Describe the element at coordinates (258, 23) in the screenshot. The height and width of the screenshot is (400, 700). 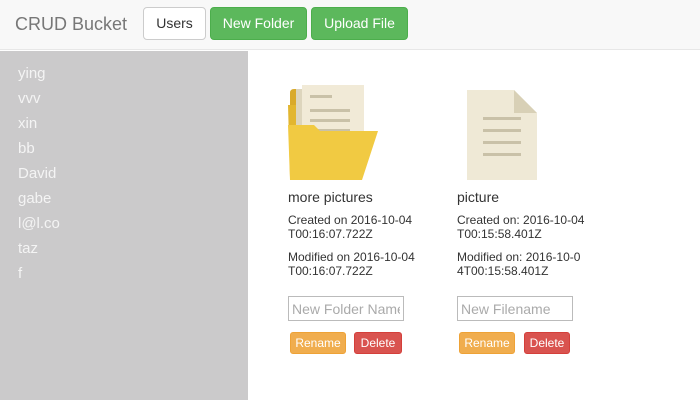
I see `new-folder-button: New Folder` at that location.